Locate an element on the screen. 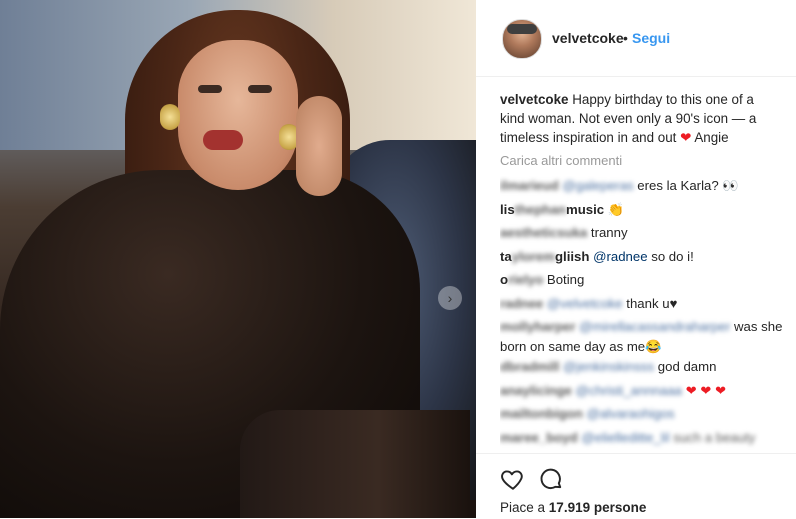 The width and height of the screenshot is (796, 519). heart-emoji-icon: ❤ is located at coordinates (686, 137).